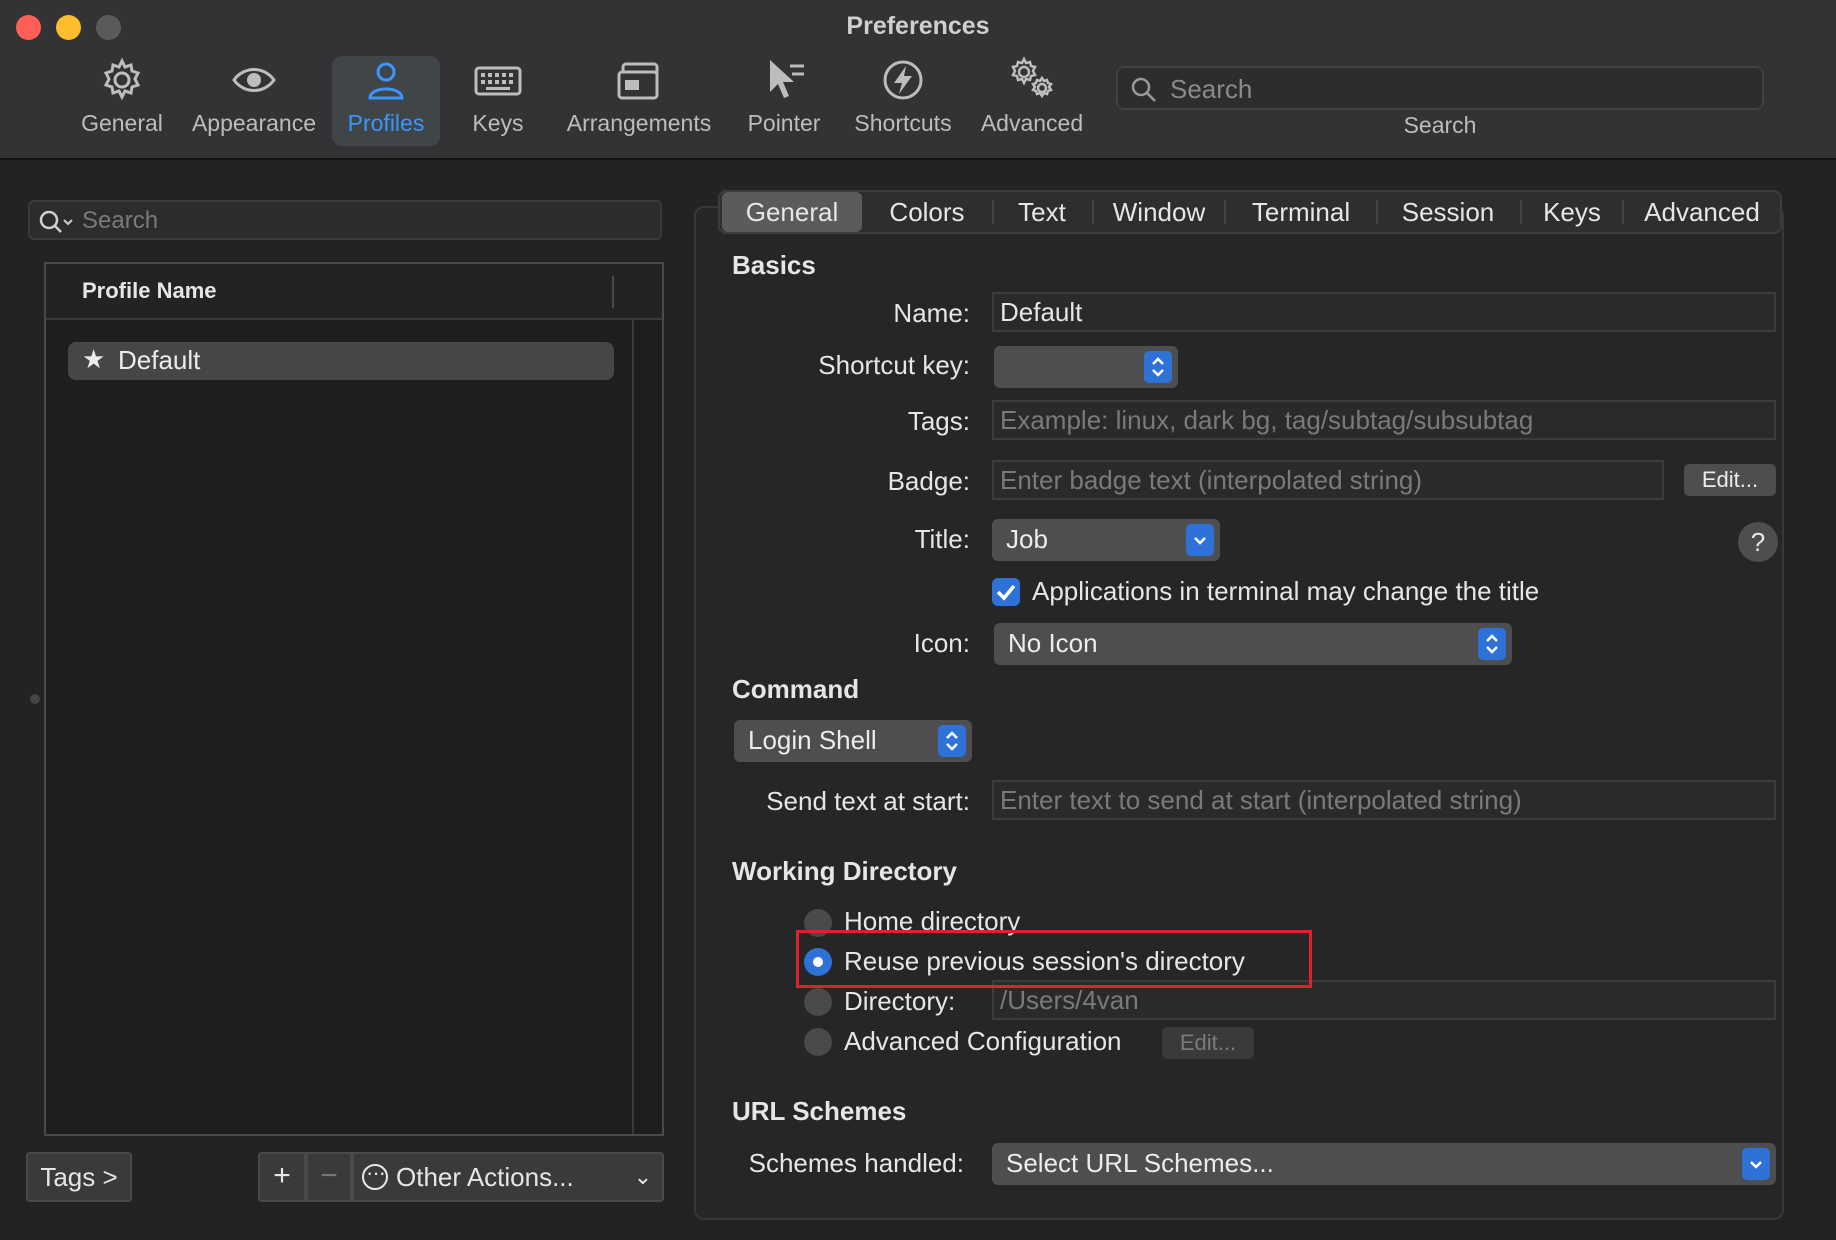 The width and height of the screenshot is (1836, 1240). What do you see at coordinates (642, 1176) in the screenshot?
I see `chevron-down-icon: ⌄` at bounding box center [642, 1176].